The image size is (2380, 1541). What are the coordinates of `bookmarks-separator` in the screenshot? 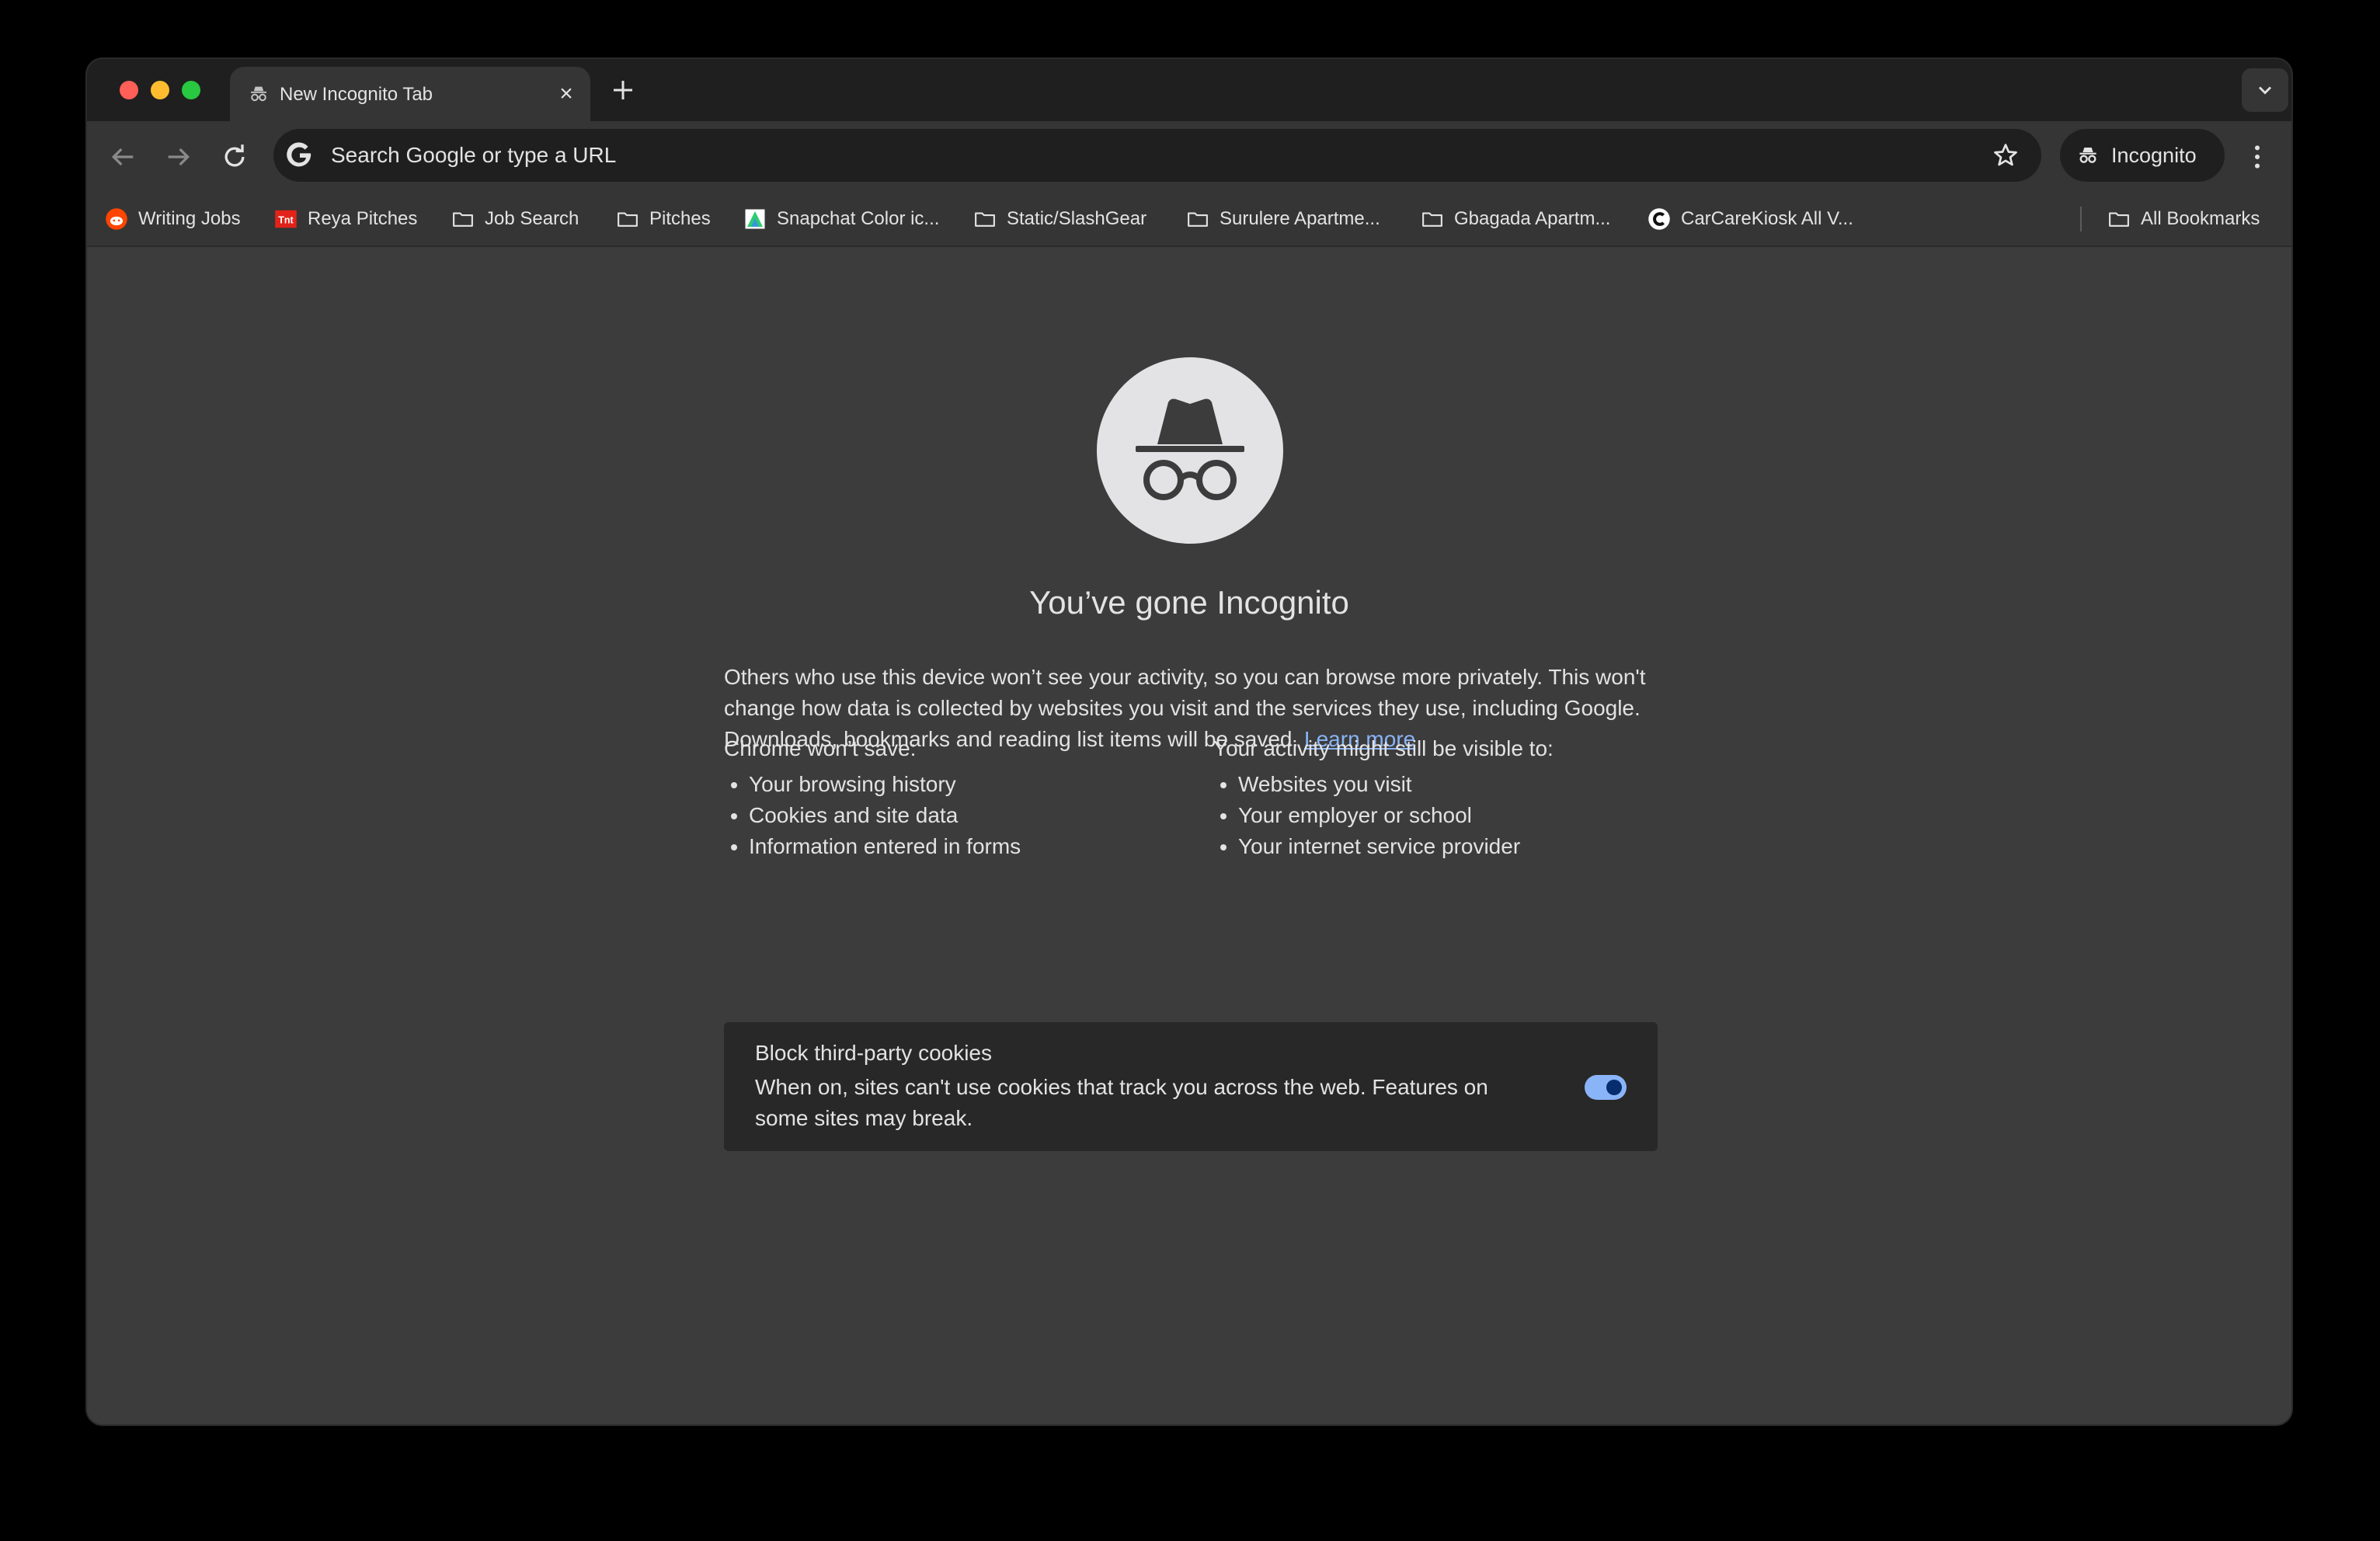 It's located at (2081, 219).